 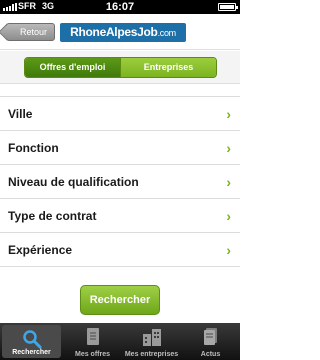 I want to click on list-item-label: Type de contrat, so click(x=52, y=216).